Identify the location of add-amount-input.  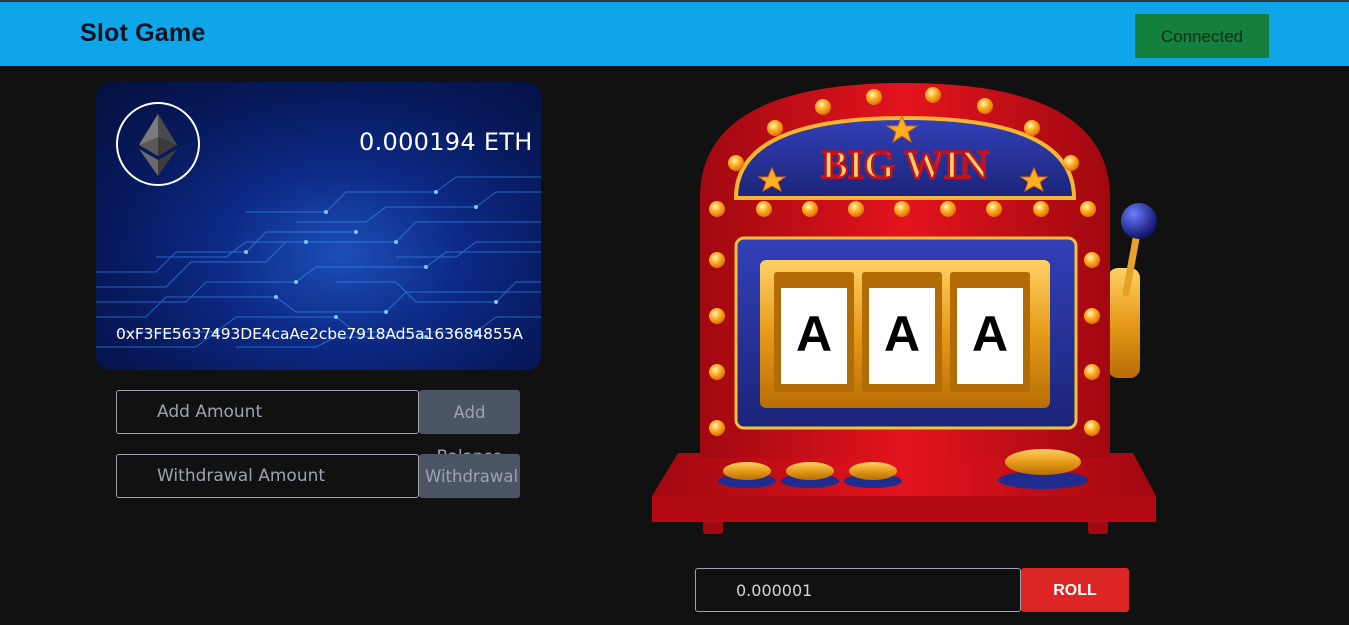
(267, 412).